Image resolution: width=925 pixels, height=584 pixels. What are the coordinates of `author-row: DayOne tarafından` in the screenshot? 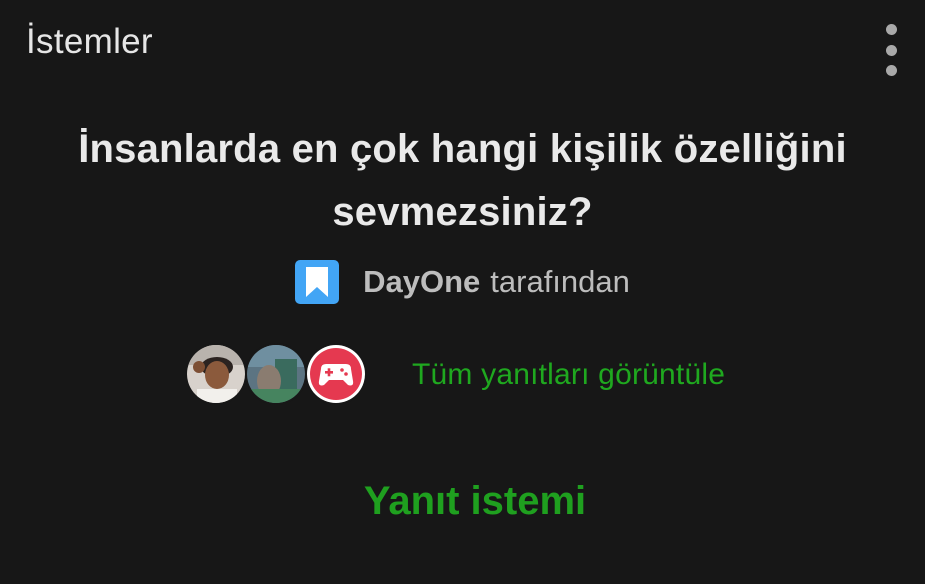 It's located at (462, 282).